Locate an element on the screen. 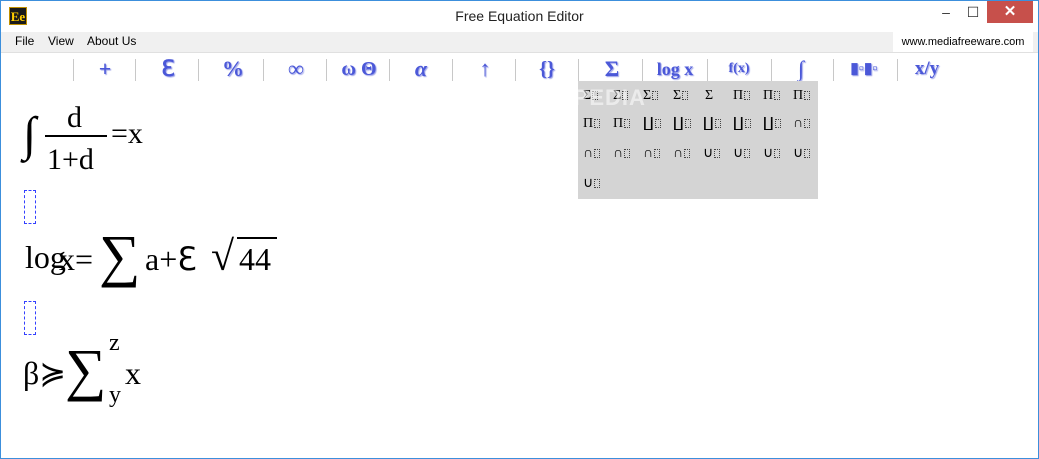 The width and height of the screenshot is (1039, 459). radical-bar is located at coordinates (257, 238).